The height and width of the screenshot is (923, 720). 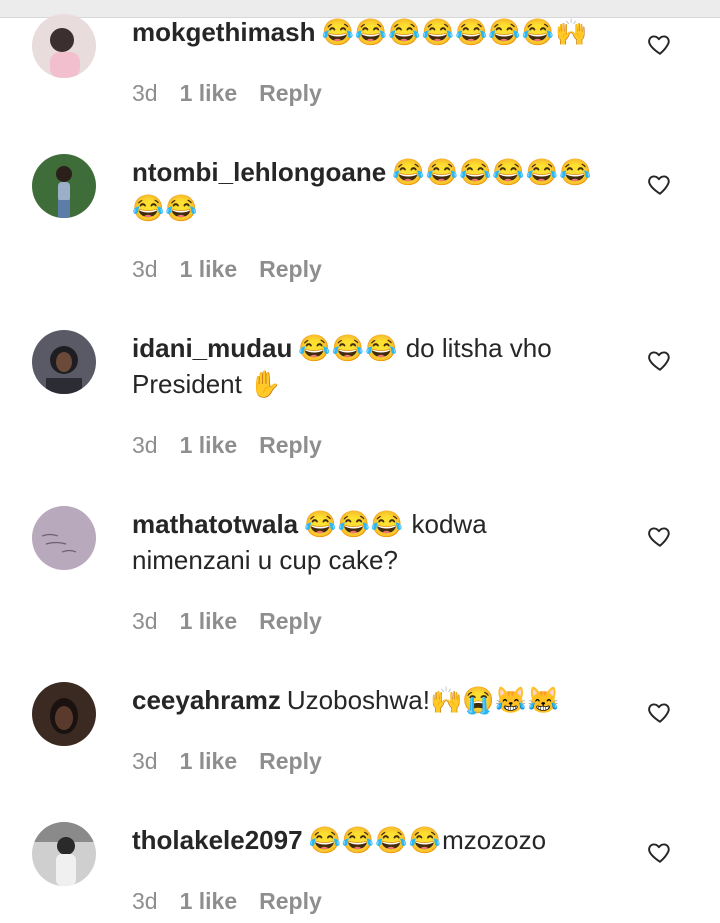 What do you see at coordinates (372, 366) in the screenshot?
I see `comment-text: idani_mudau 😂😂😂 do litsha vho President ✋` at bounding box center [372, 366].